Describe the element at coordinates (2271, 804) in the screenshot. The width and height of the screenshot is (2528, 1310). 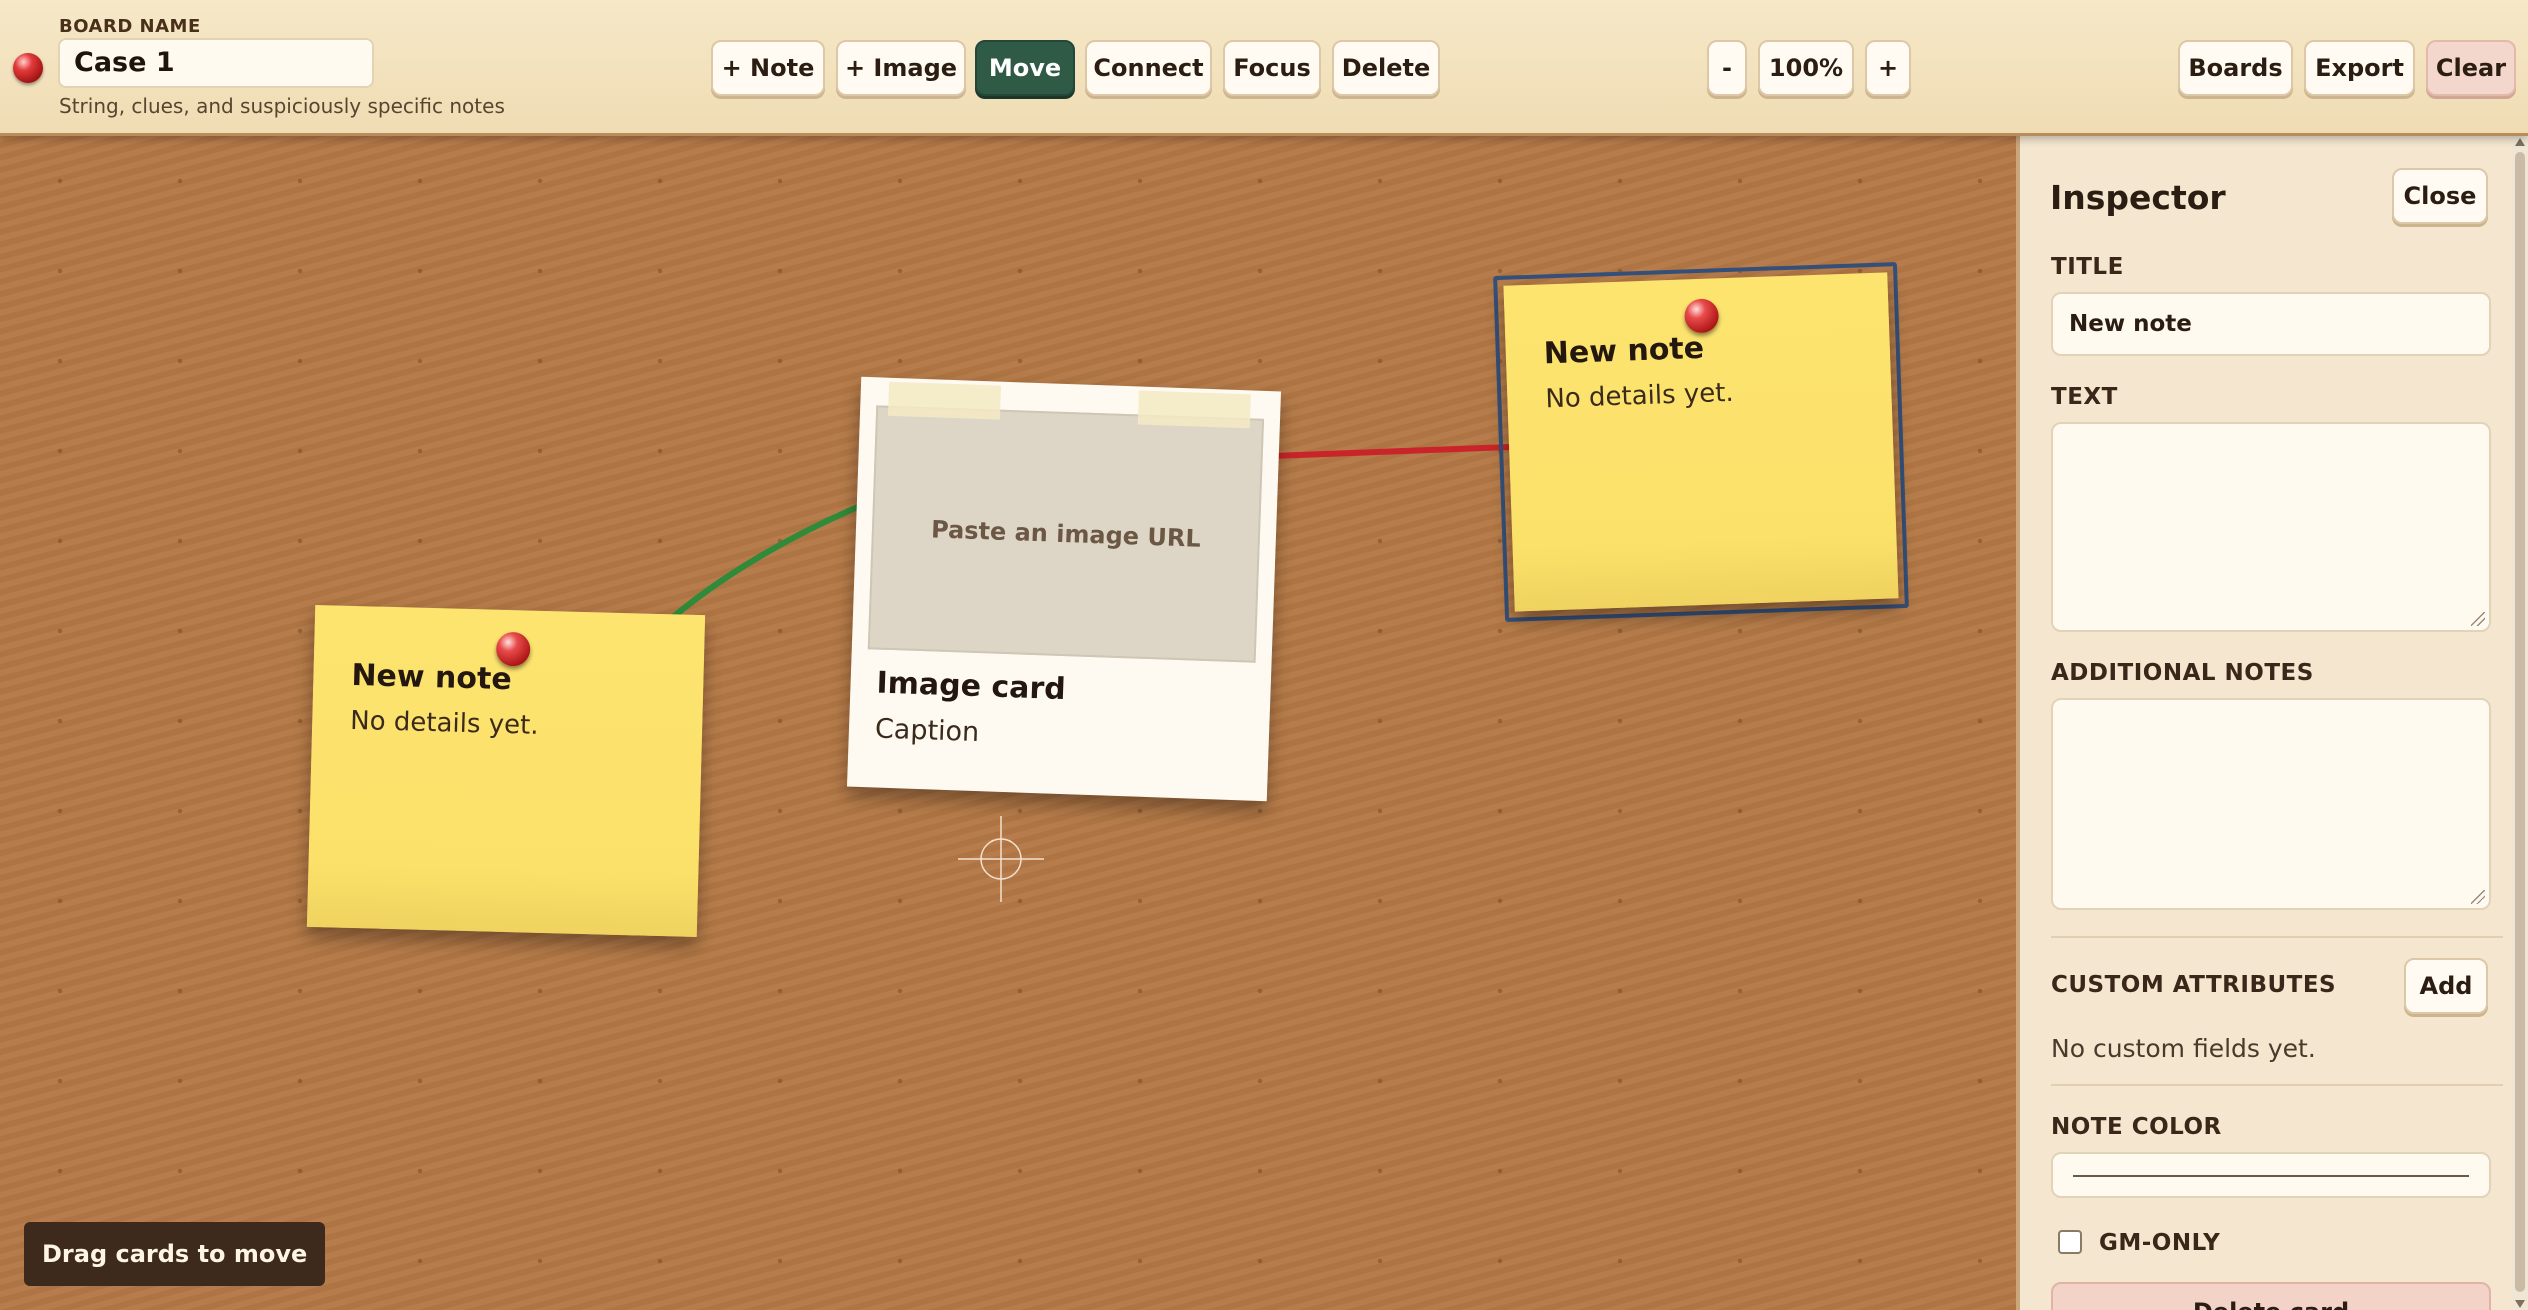
I see `additional-notes-textarea` at that location.